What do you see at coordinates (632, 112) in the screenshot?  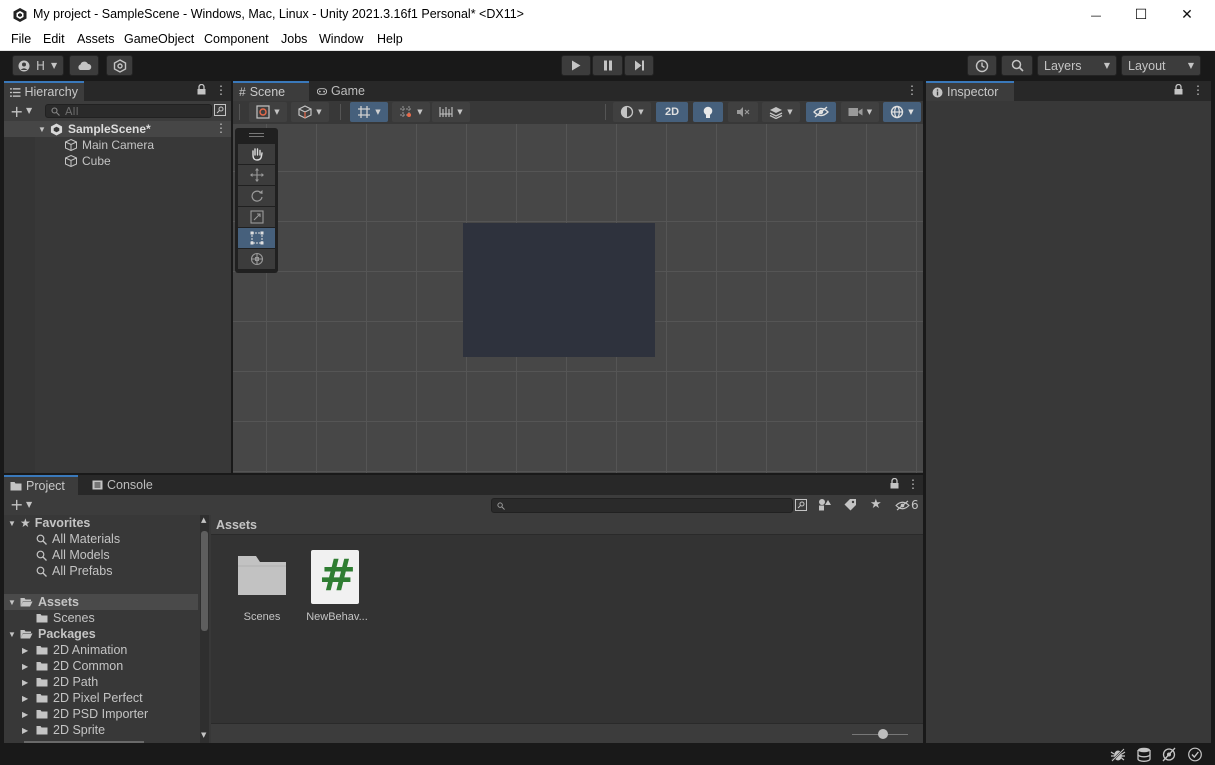 I see `shading-mode-dropdown: ▼` at bounding box center [632, 112].